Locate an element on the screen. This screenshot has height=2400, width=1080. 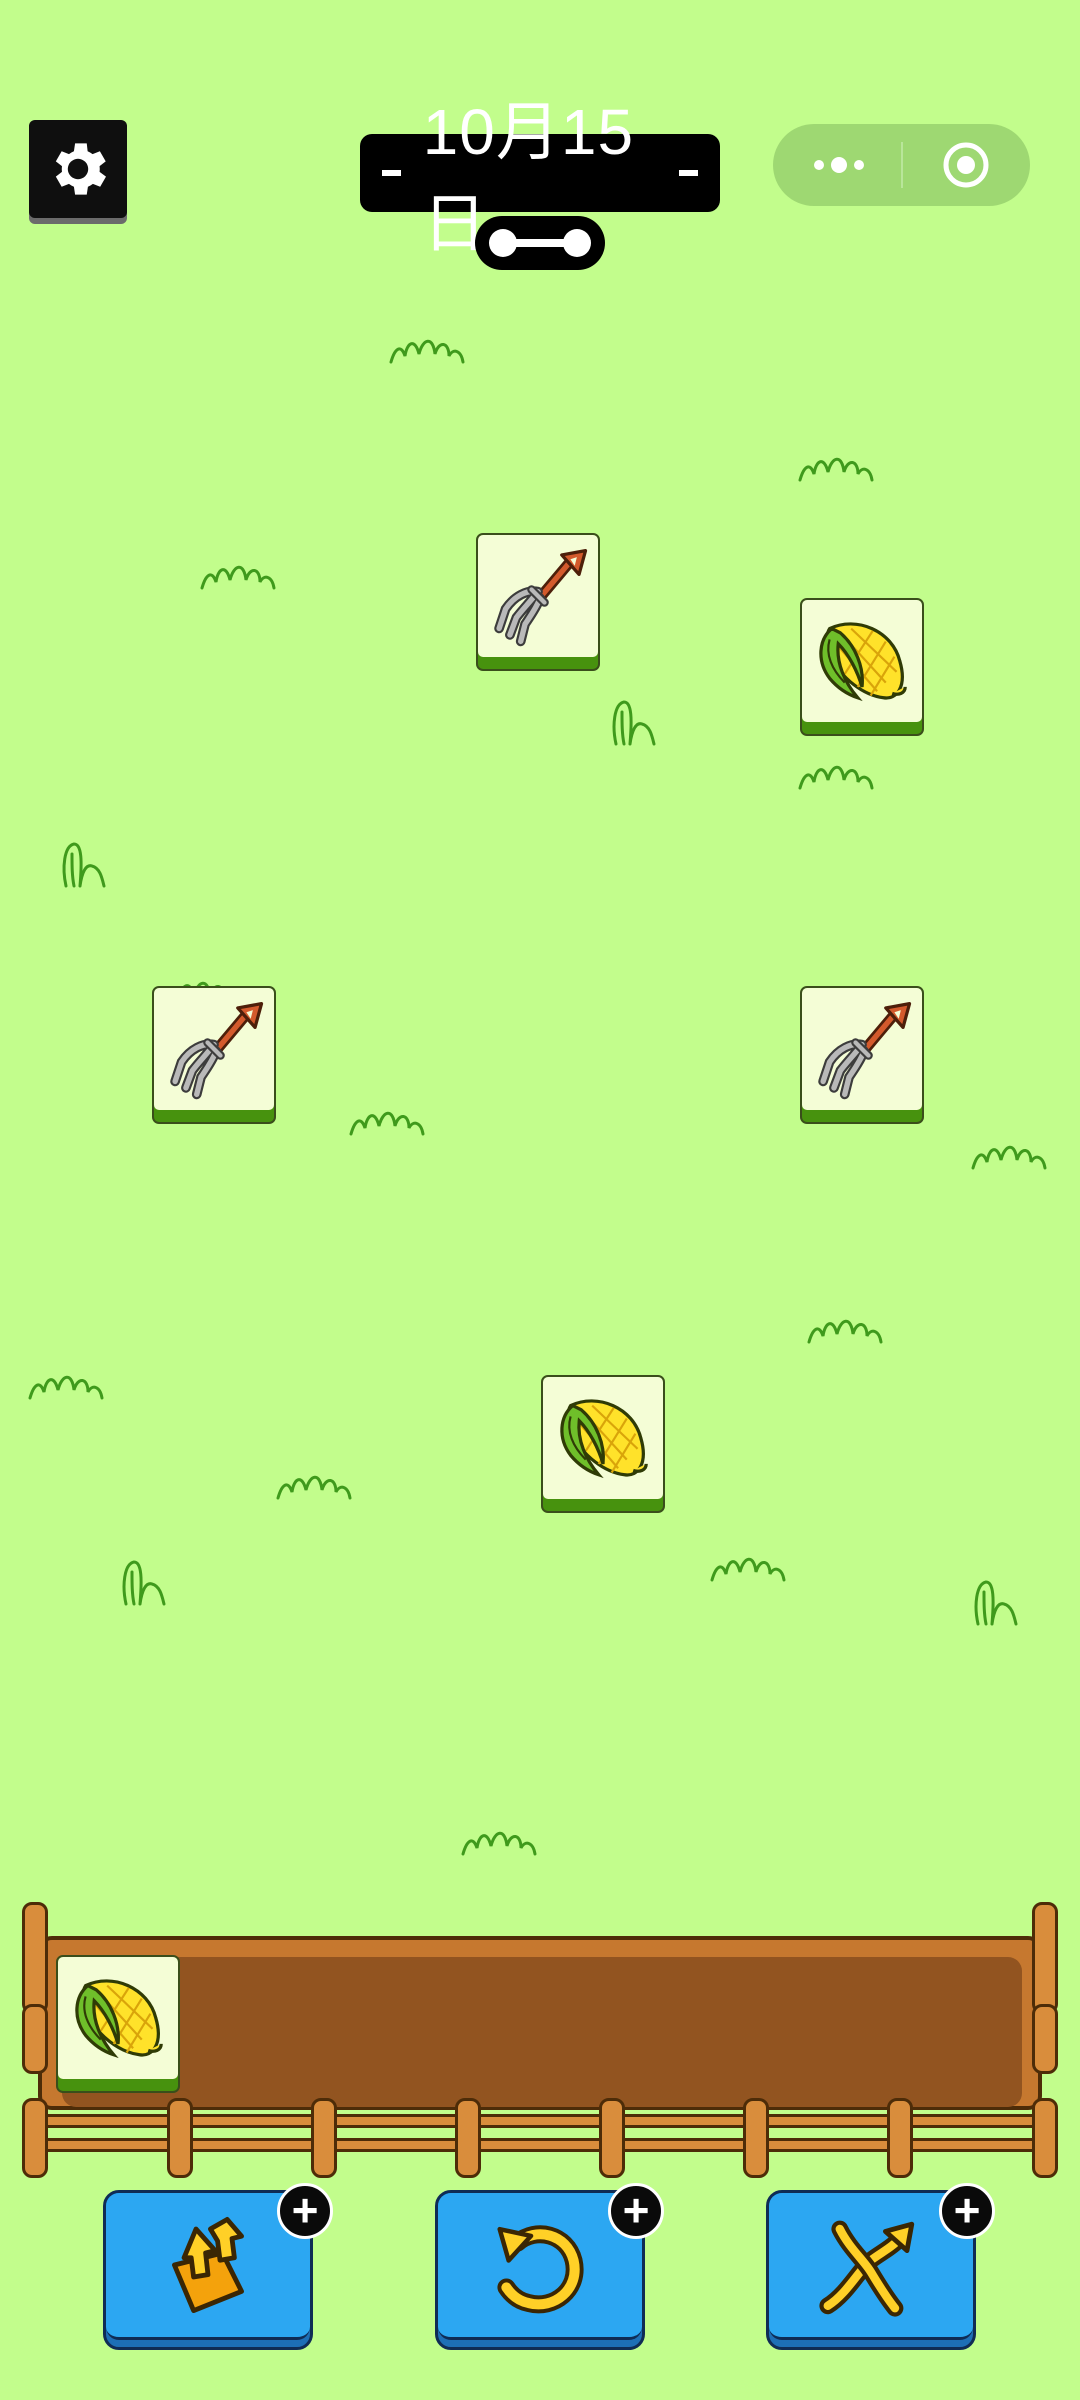
more-dots-icon is located at coordinates (839, 165).